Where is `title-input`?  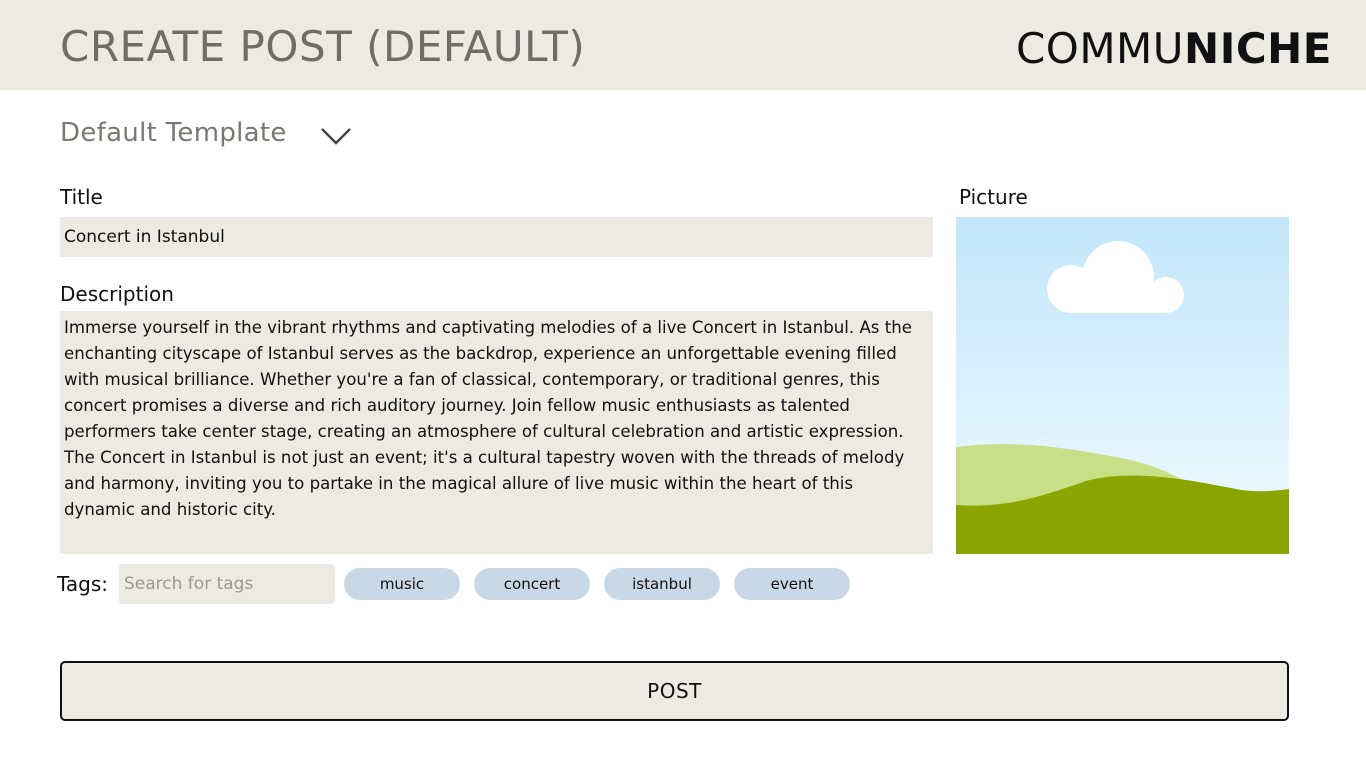
title-input is located at coordinates (496, 237).